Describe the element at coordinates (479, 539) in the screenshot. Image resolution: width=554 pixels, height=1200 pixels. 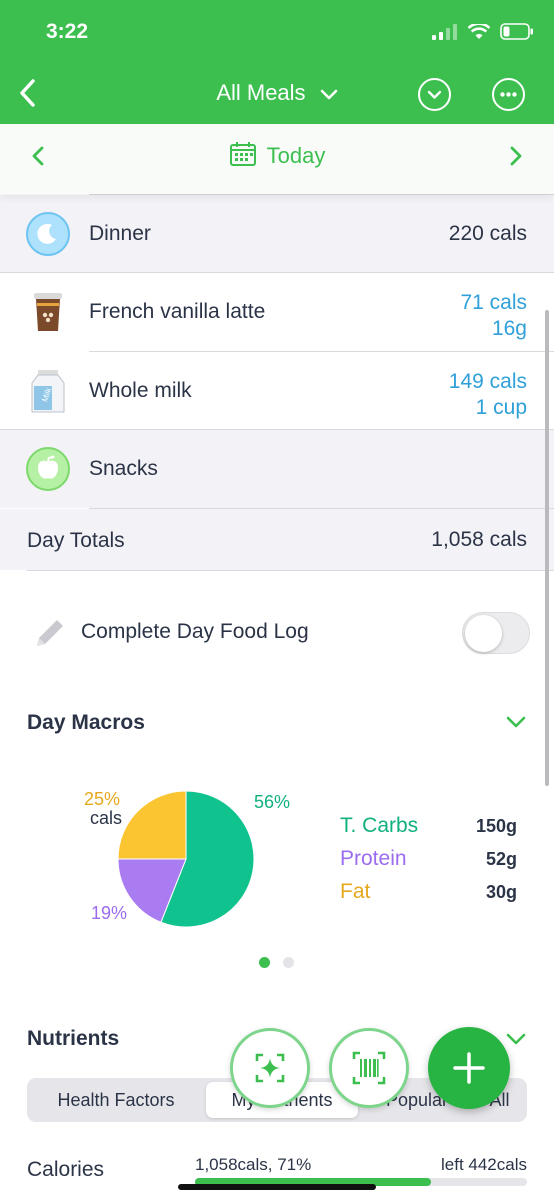
I see `day-totals-value: 1,058 cals` at that location.